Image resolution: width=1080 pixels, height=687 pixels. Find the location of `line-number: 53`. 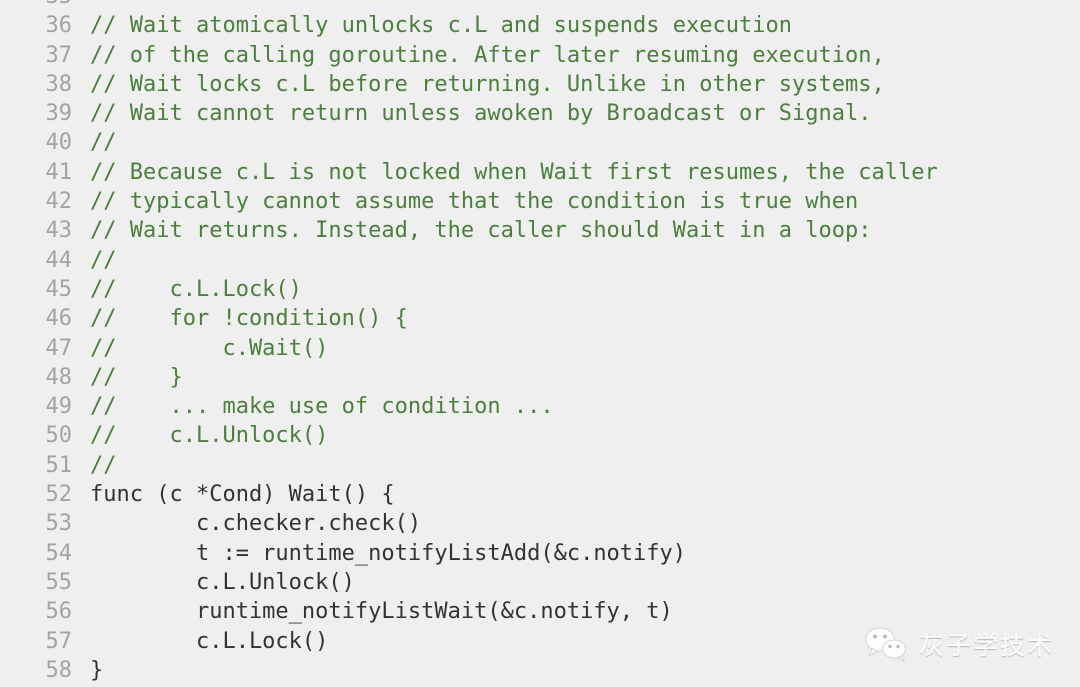

line-number: 53 is located at coordinates (59, 524).